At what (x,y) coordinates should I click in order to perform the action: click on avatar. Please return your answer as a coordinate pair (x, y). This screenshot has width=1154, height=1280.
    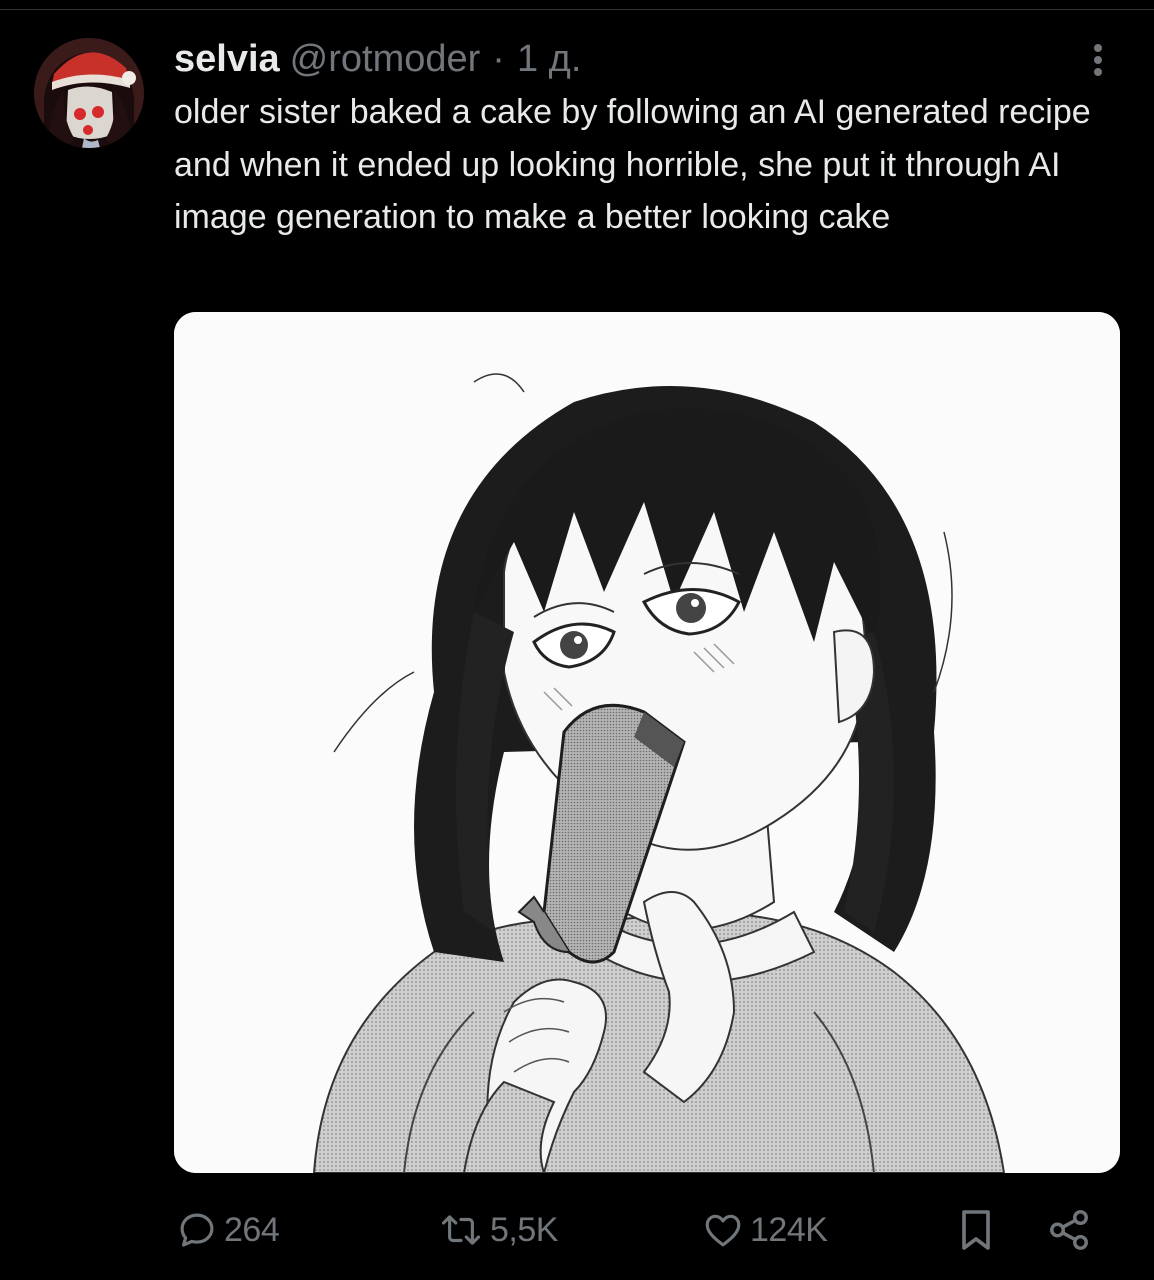
    Looking at the image, I should click on (89, 93).